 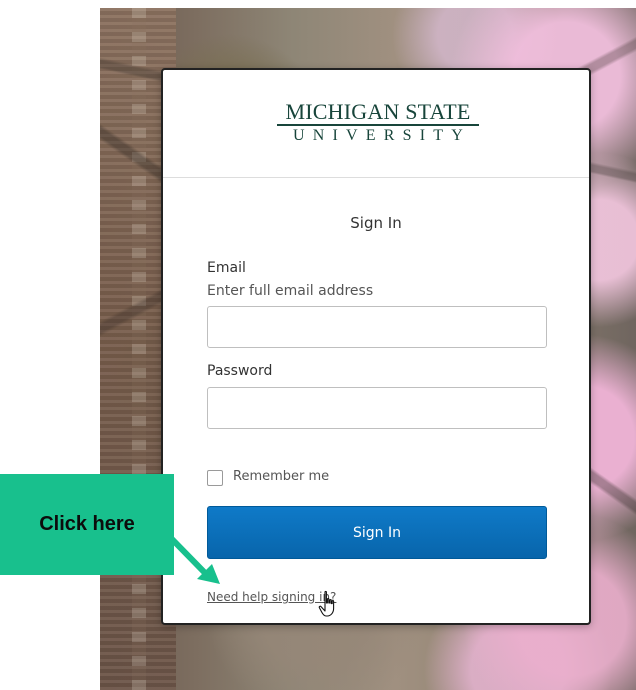 What do you see at coordinates (378, 111) in the screenshot?
I see `logo-line1: MICHIGAN STATE` at bounding box center [378, 111].